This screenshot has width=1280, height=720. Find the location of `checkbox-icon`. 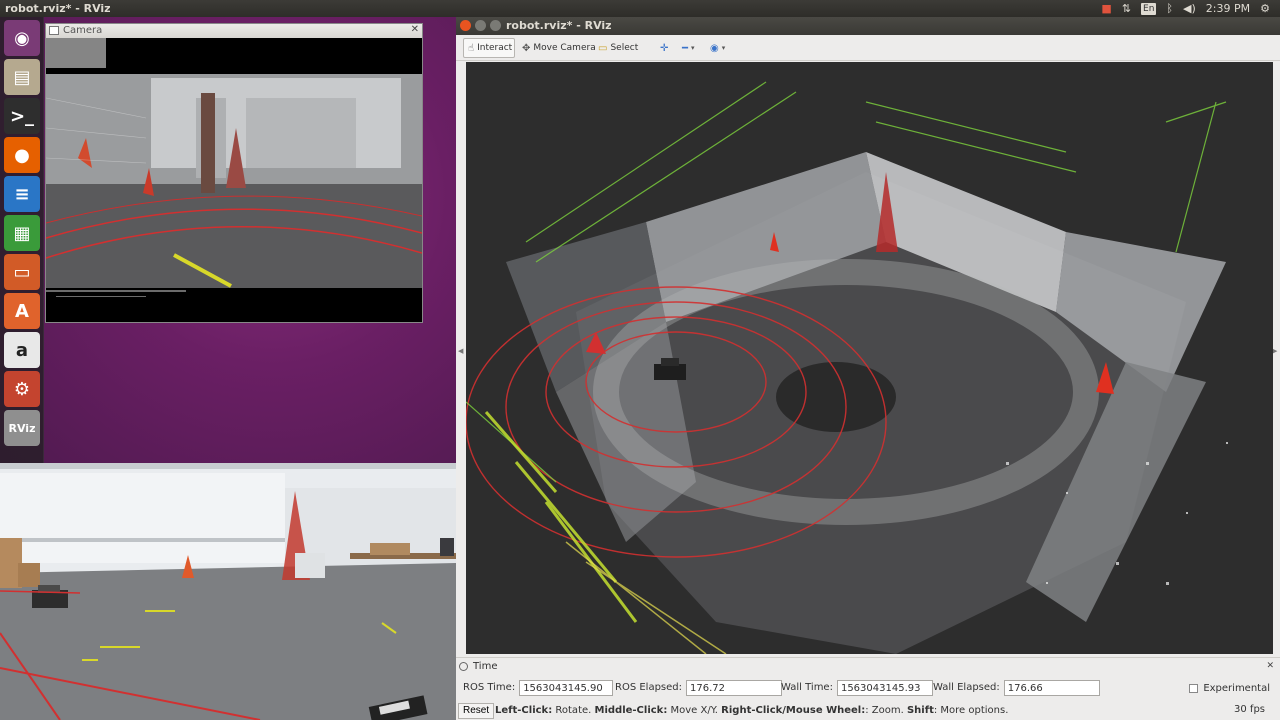

checkbox-icon is located at coordinates (1194, 688).